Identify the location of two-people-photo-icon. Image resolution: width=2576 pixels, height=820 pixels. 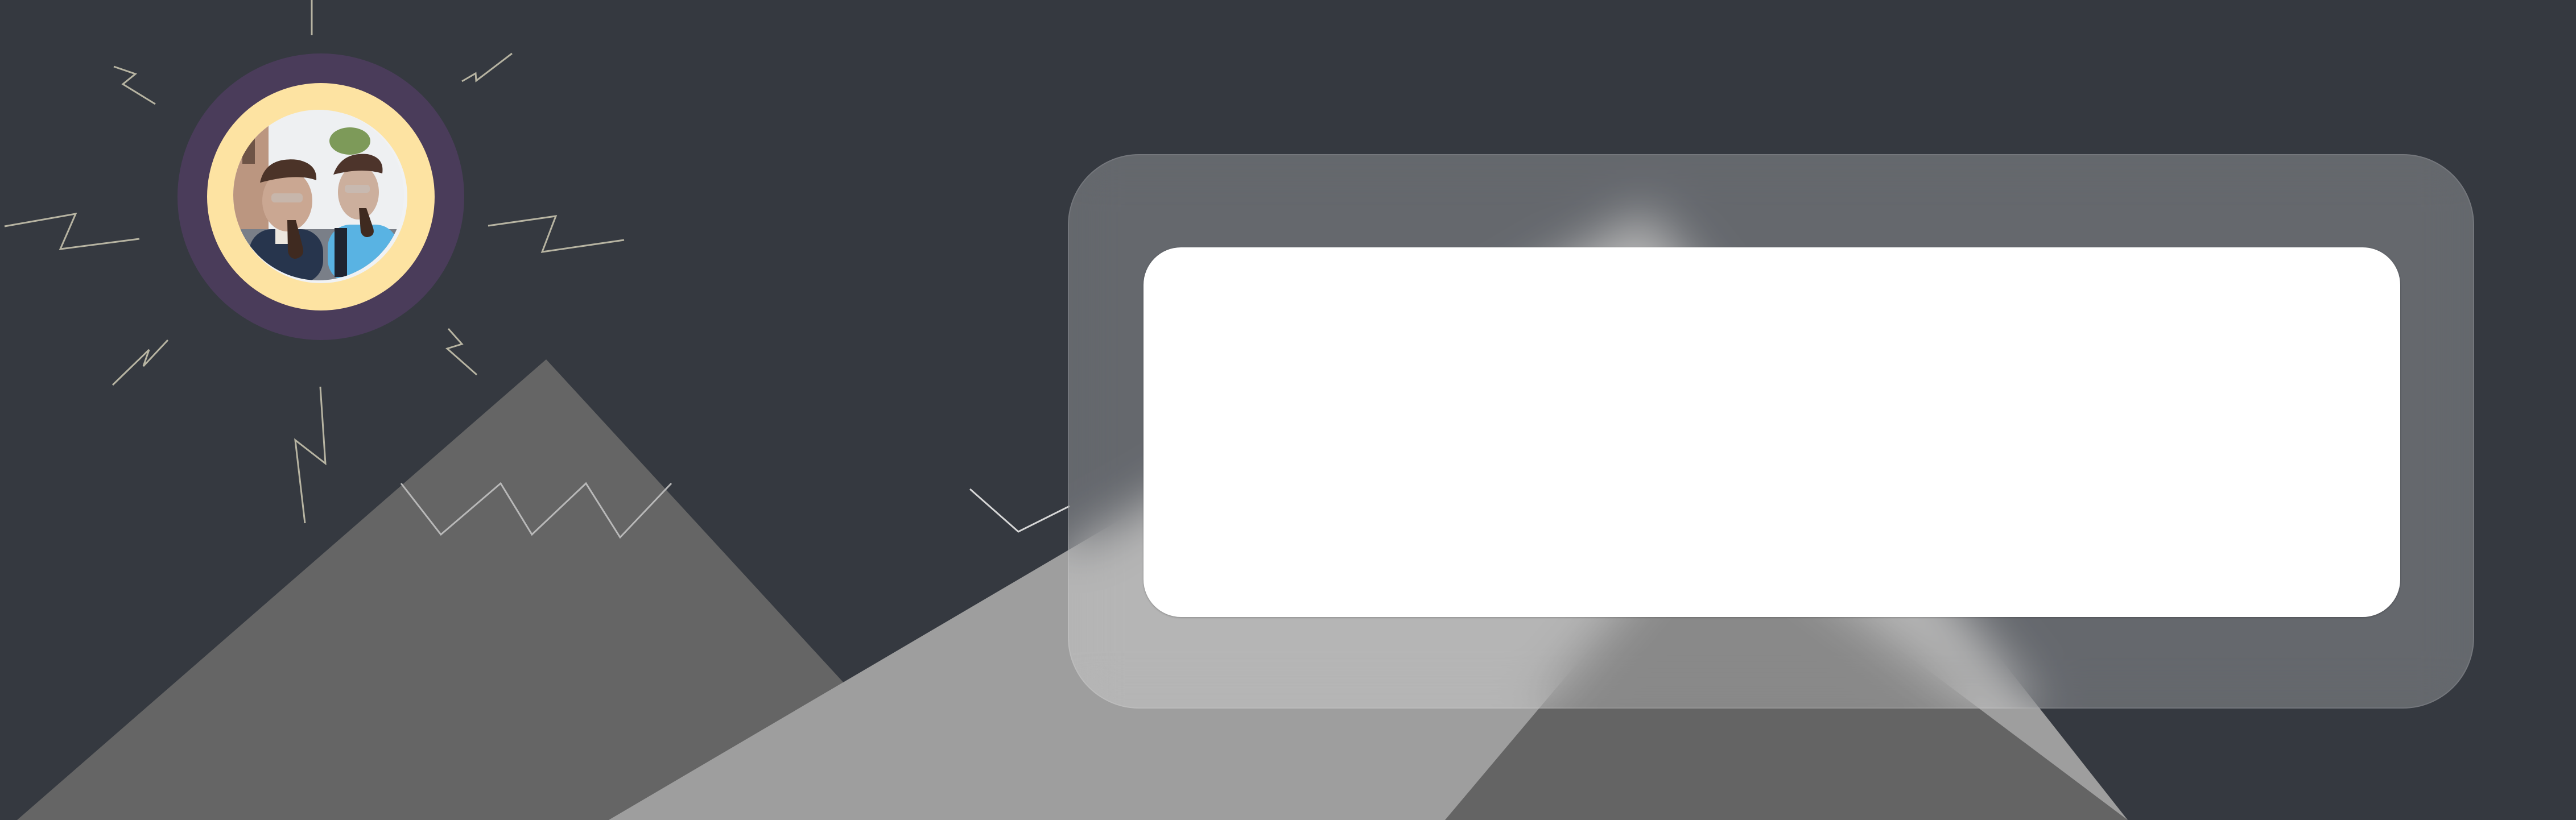
(318, 195).